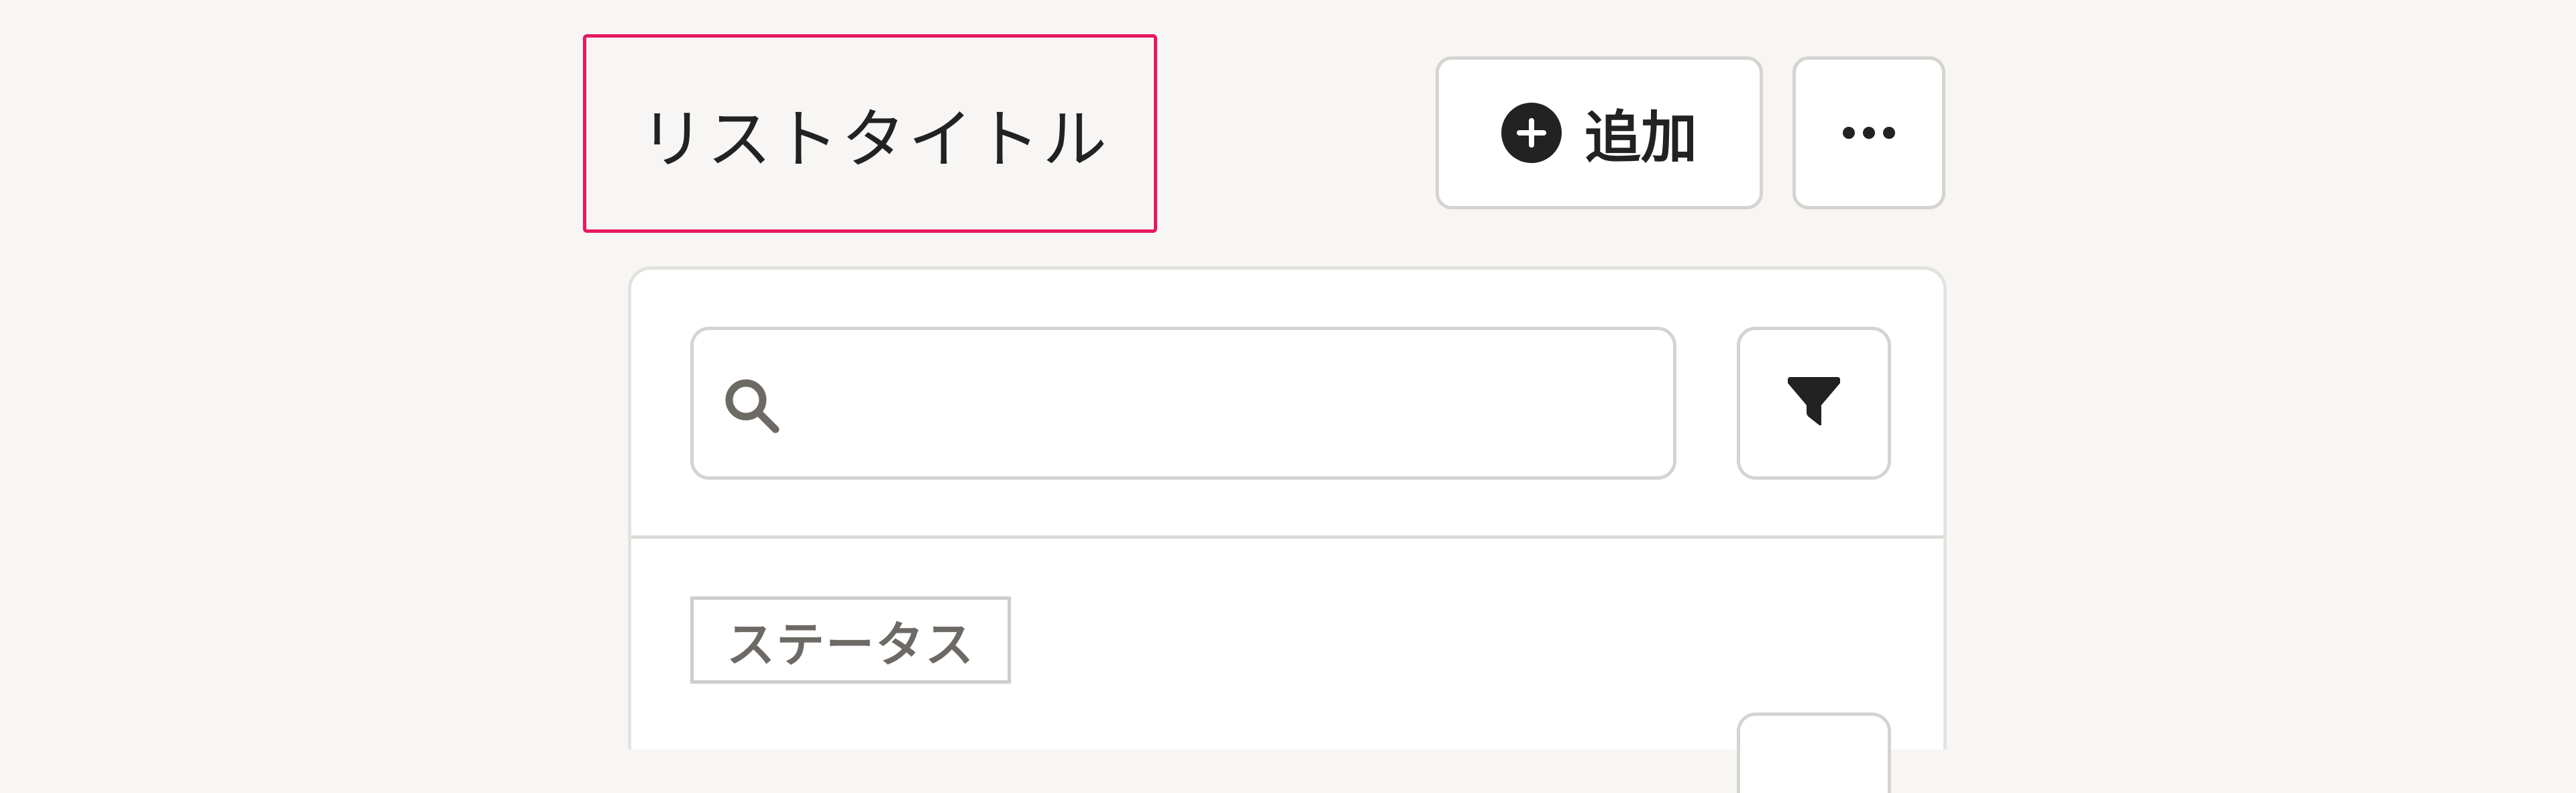 This screenshot has width=2576, height=793. What do you see at coordinates (850, 644) in the screenshot?
I see `status-label: ステータス` at bounding box center [850, 644].